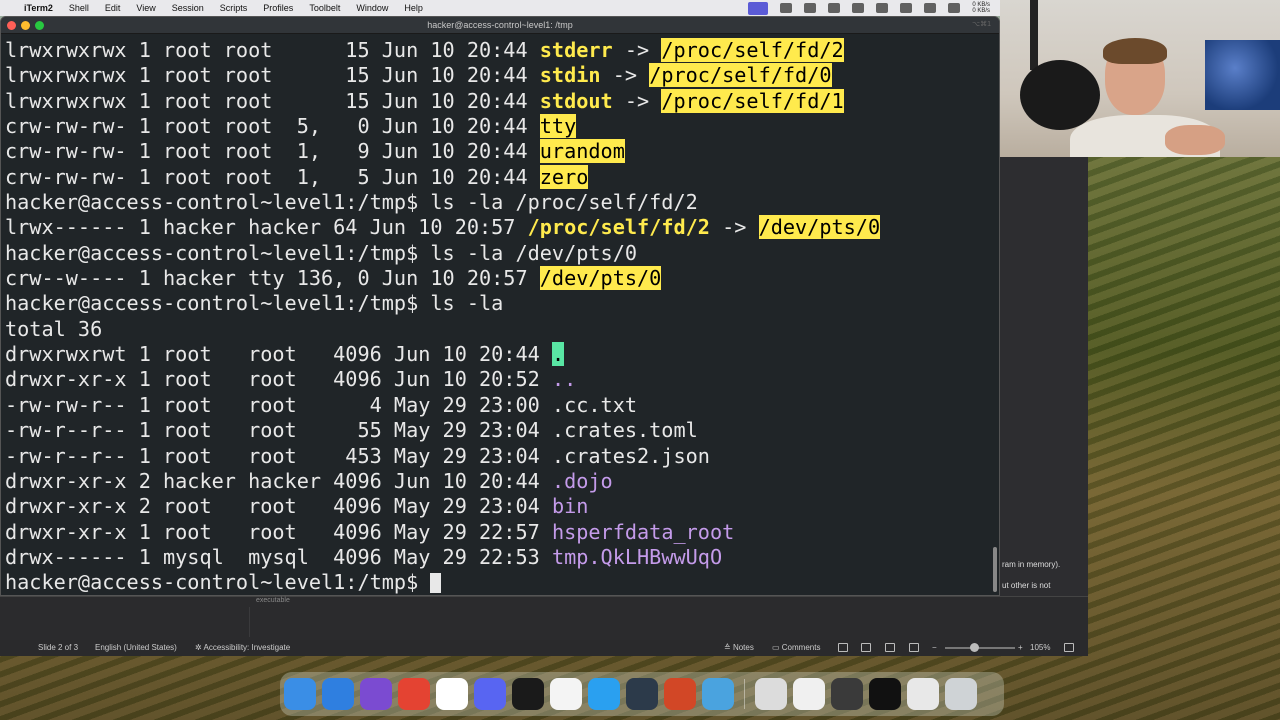  What do you see at coordinates (882, 8) in the screenshot?
I see `vpn-icon` at bounding box center [882, 8].